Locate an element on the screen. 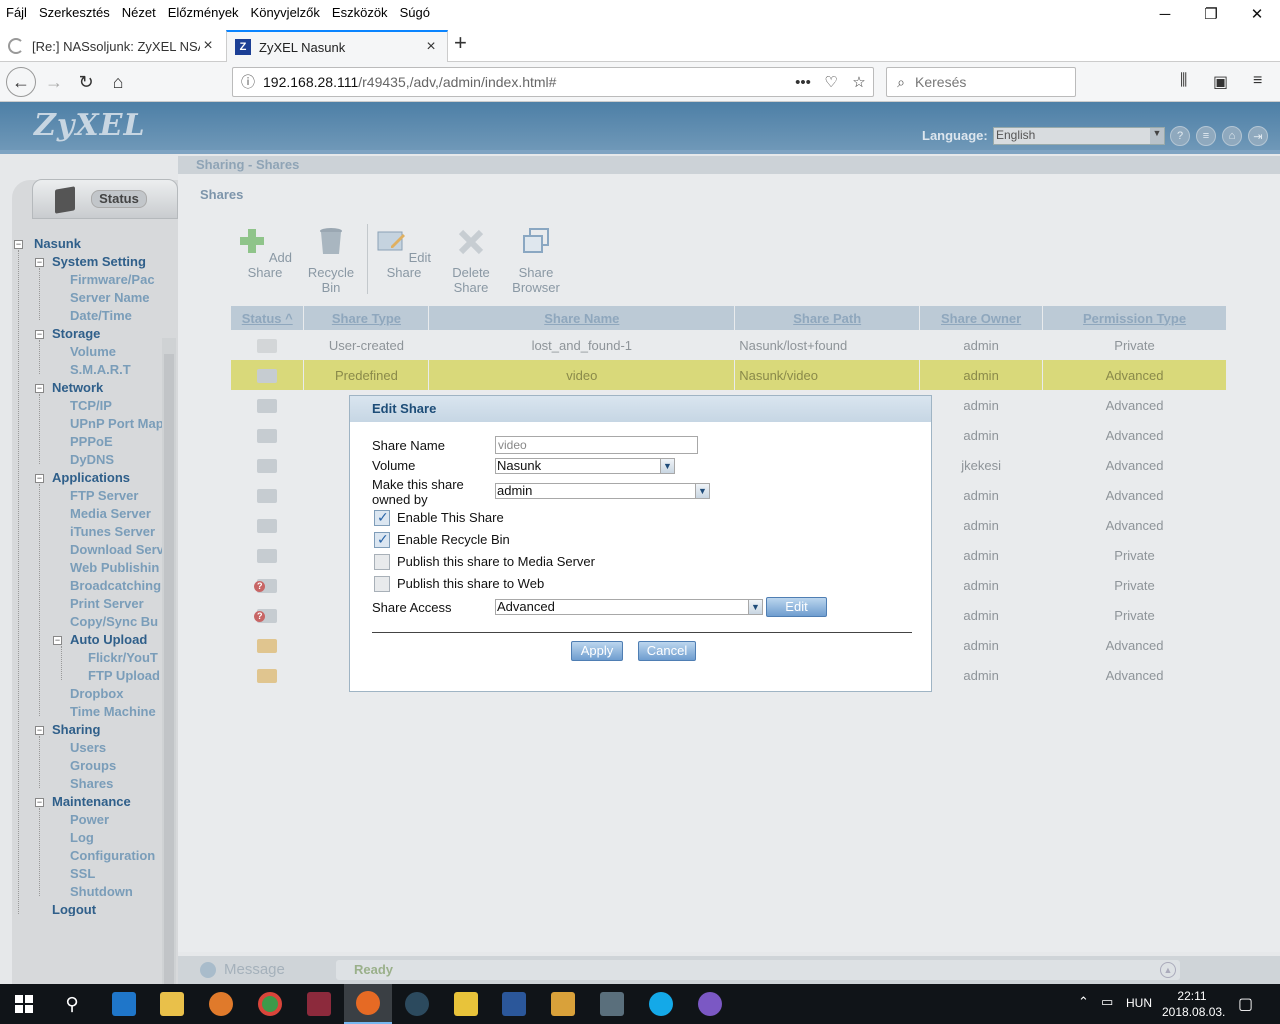 The height and width of the screenshot is (1024, 1280). apply-button: Apply is located at coordinates (597, 651).